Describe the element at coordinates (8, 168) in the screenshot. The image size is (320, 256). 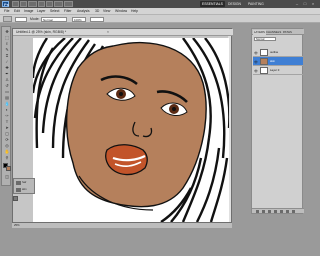
I see `background-color-swatch` at that location.